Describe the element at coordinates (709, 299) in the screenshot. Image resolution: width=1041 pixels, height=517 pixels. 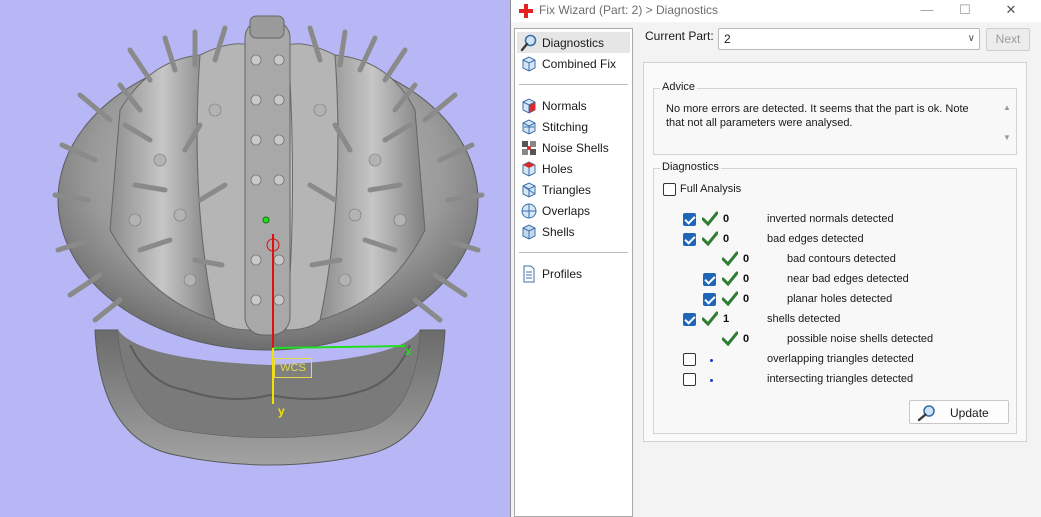
I see `planar-holes-checkbox` at that location.